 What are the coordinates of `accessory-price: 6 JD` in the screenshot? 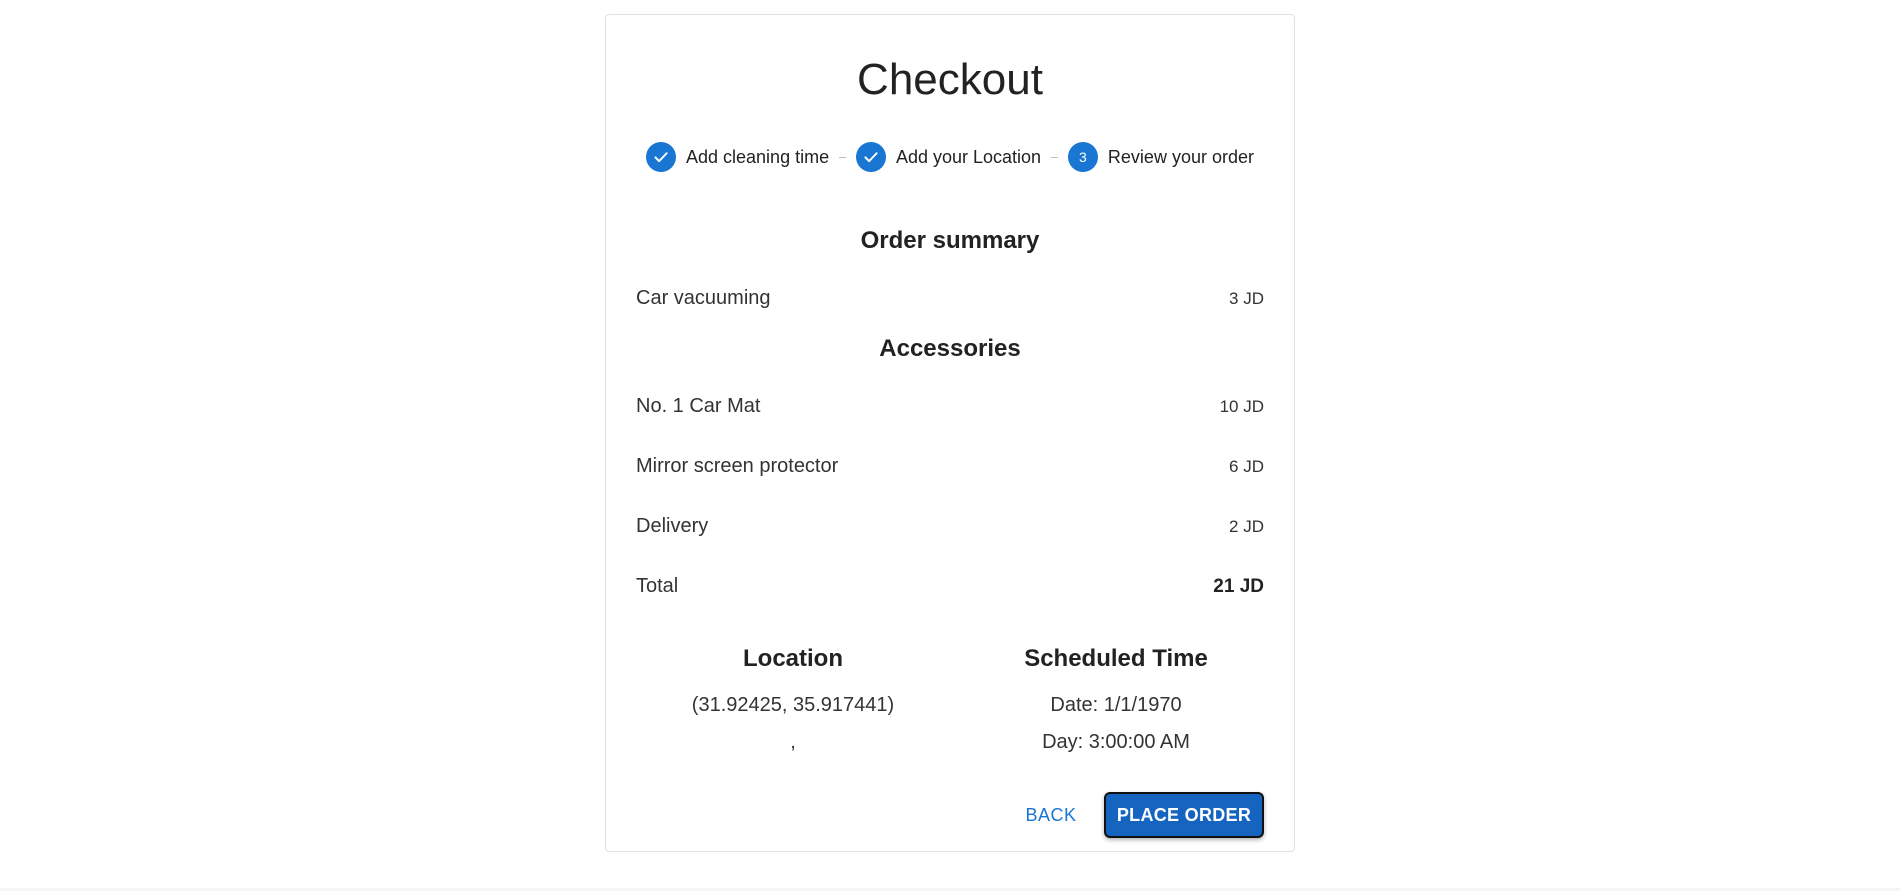 It's located at (1246, 466).